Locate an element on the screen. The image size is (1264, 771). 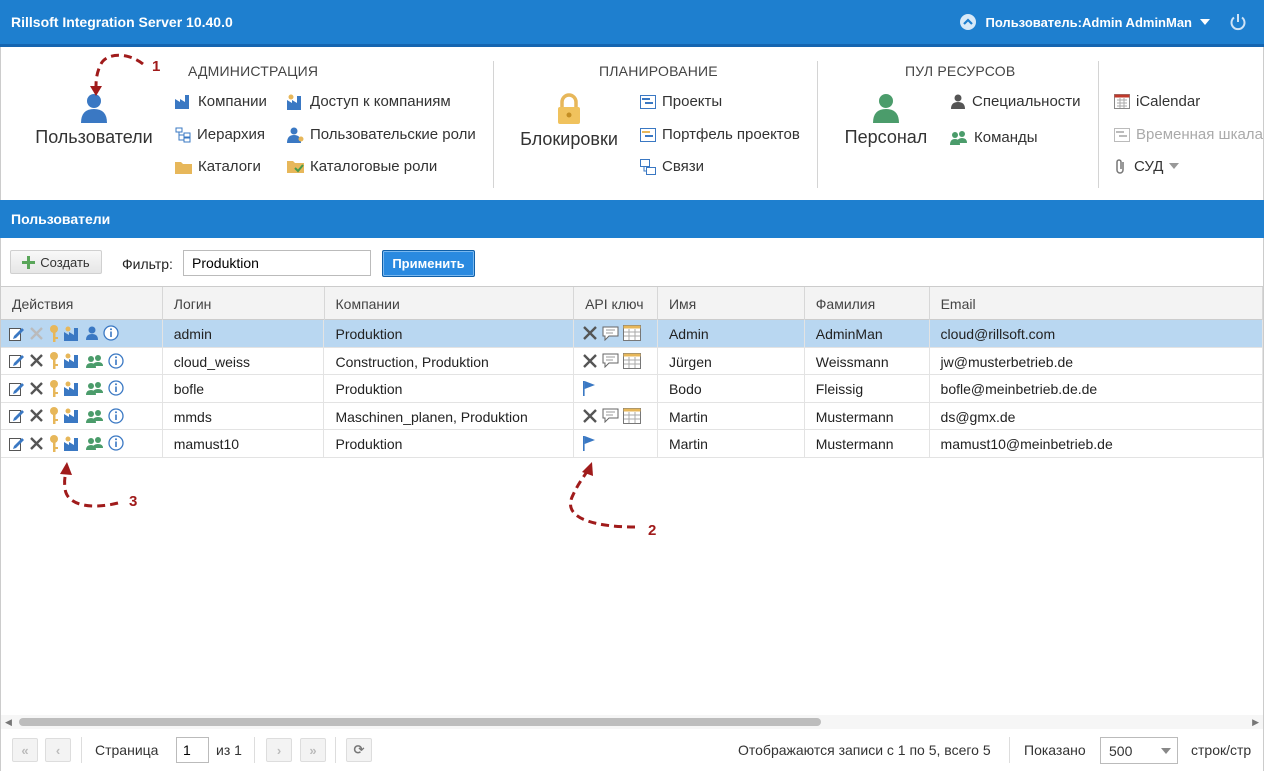
teams-button: Команды is located at coordinates (994, 137).